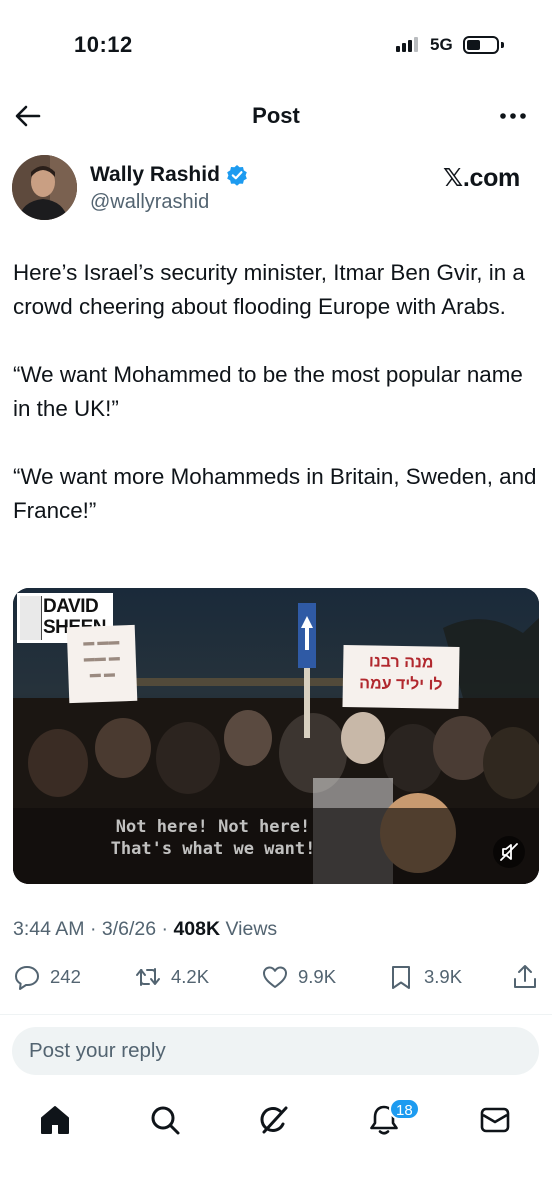 The width and height of the screenshot is (552, 1200). I want to click on bookmark-button: 3.9K, so click(424, 977).